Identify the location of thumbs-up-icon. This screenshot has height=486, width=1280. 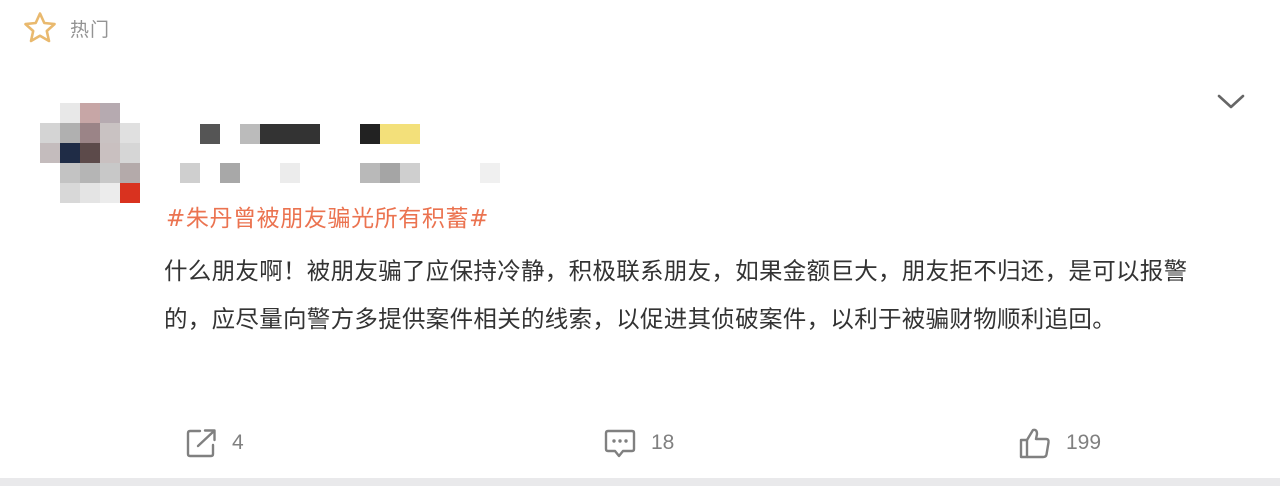
(1034, 443).